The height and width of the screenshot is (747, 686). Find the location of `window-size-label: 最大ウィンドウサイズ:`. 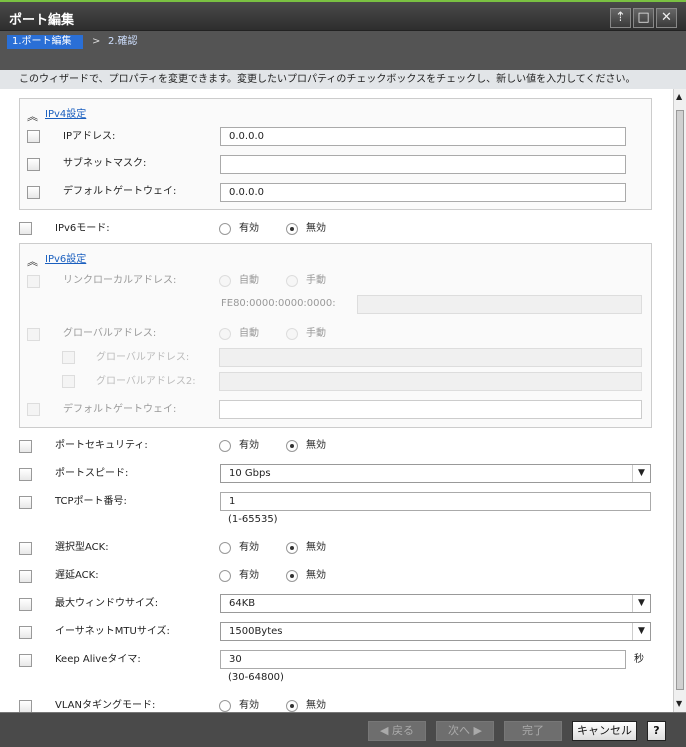

window-size-label: 最大ウィンドウサイズ: is located at coordinates (107, 603).